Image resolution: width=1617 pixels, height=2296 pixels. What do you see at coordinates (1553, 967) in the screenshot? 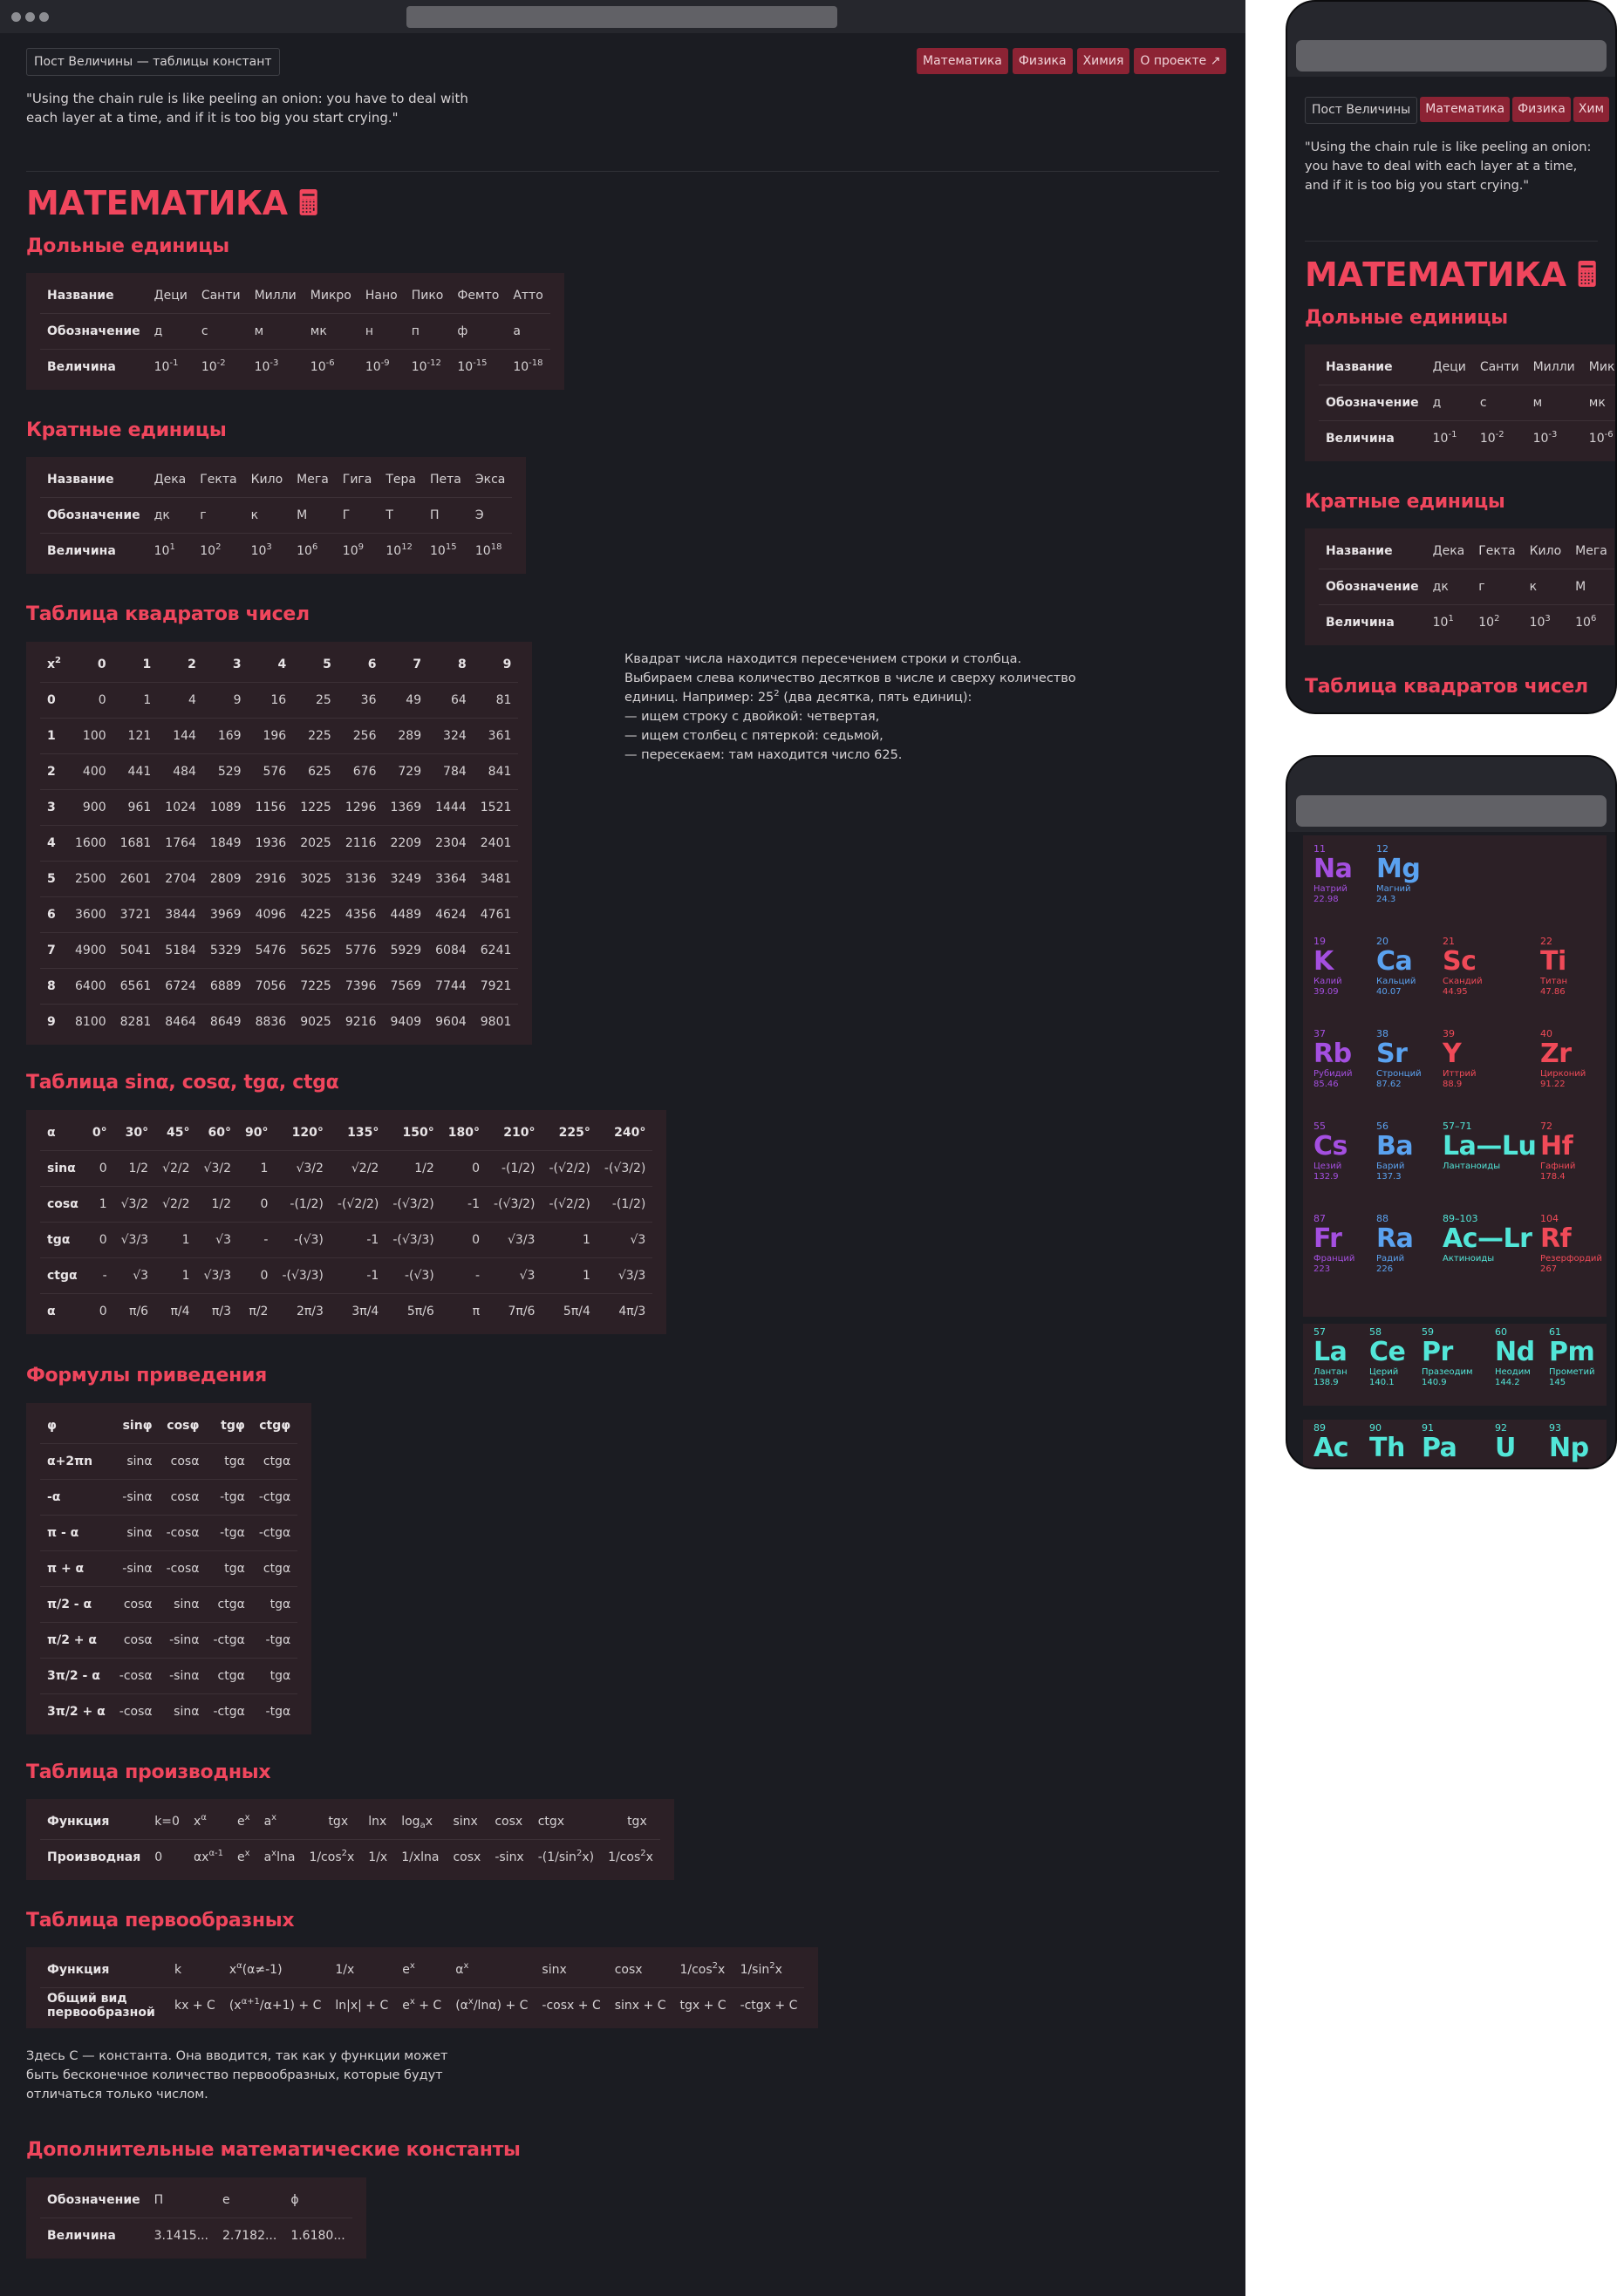
I see `element-tile: 22 Ti Титан 47.86` at bounding box center [1553, 967].